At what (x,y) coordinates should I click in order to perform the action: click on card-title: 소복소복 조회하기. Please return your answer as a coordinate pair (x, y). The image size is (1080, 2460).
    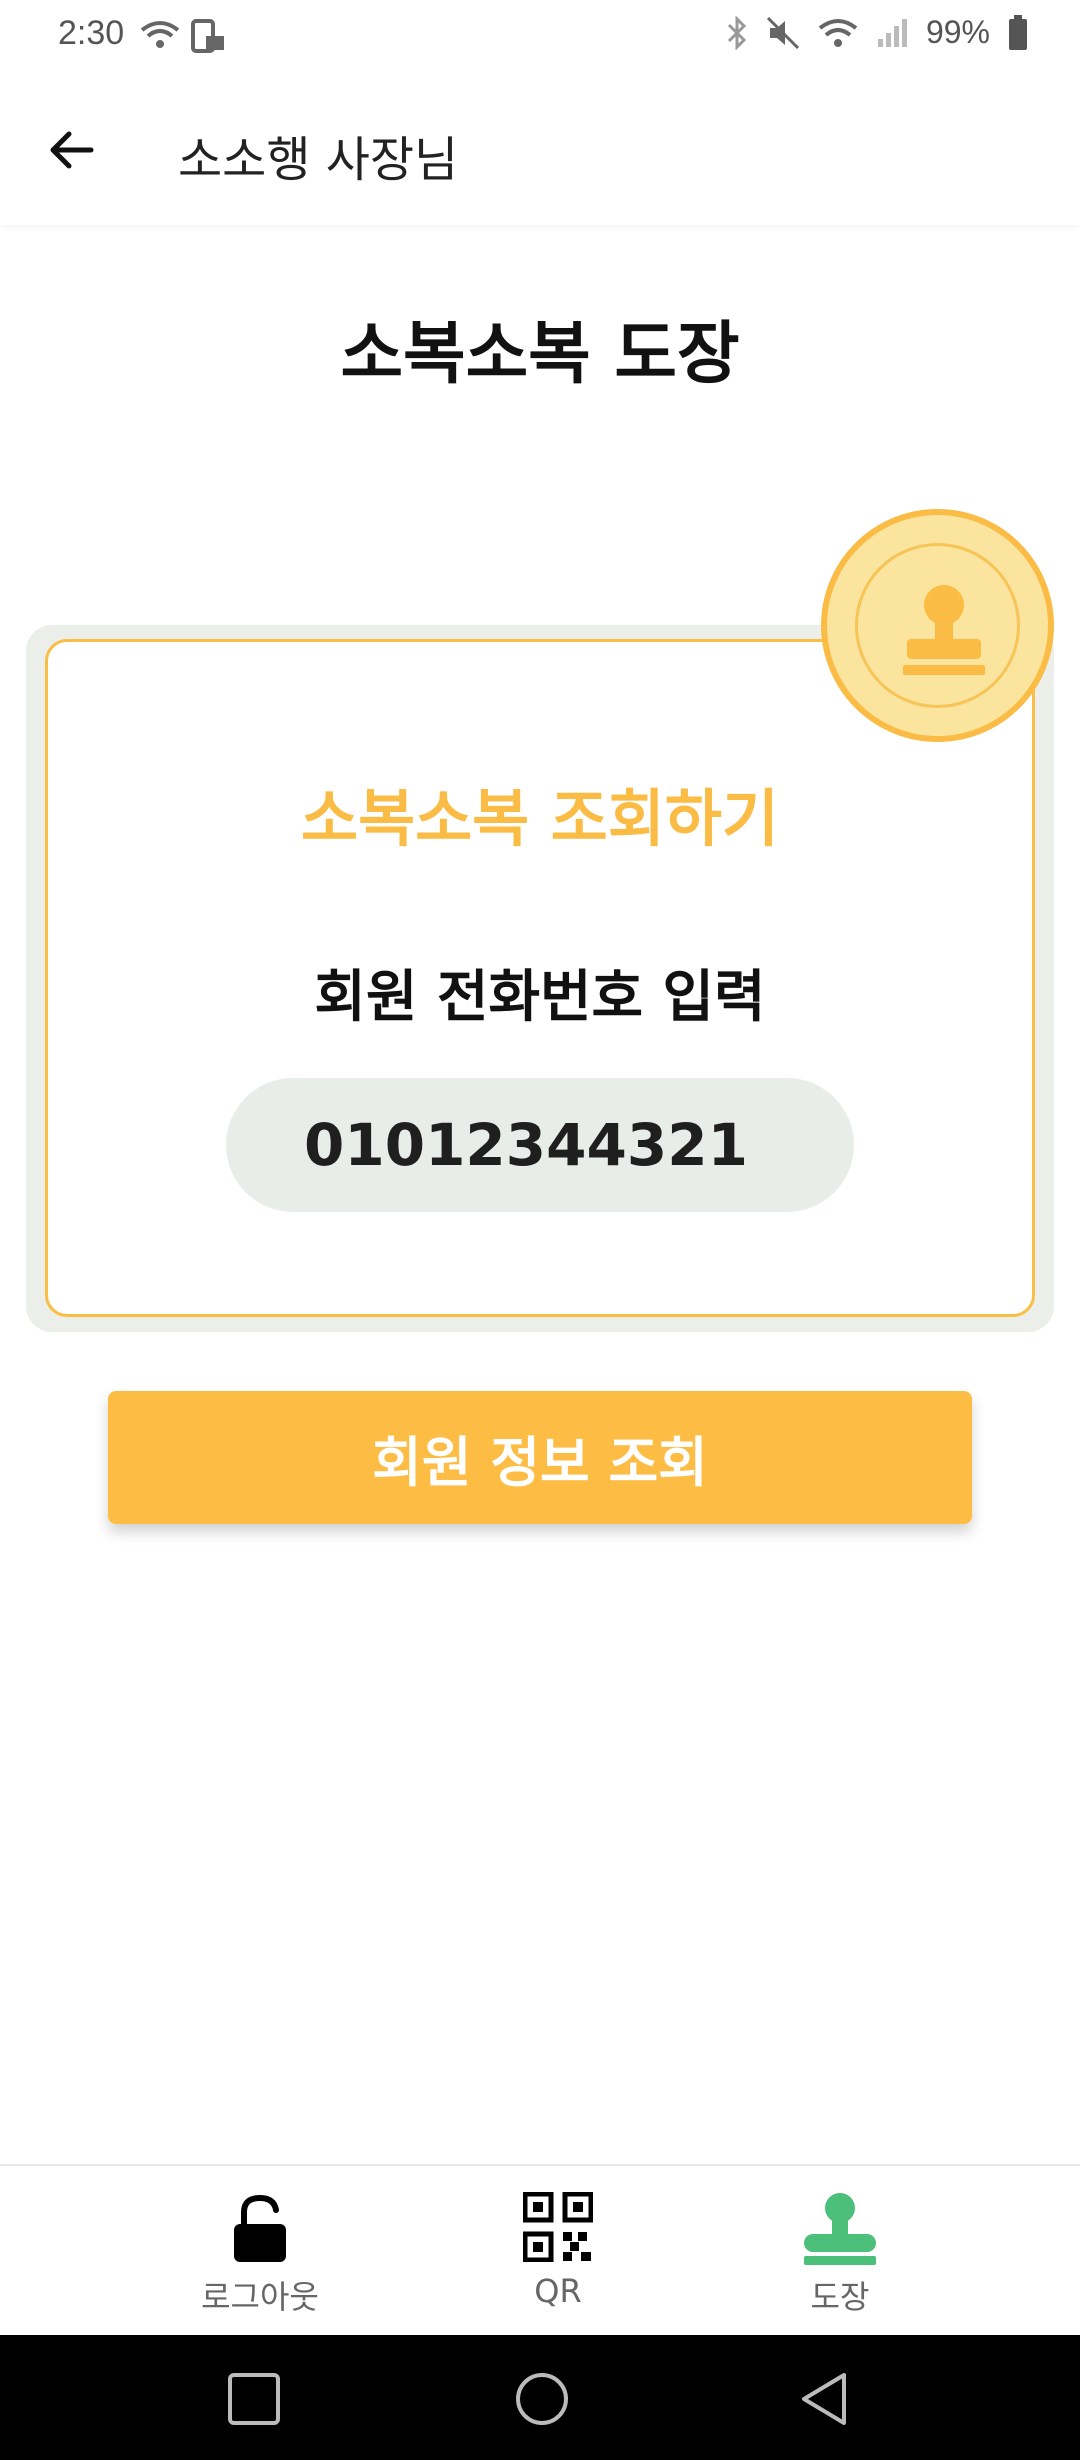
    Looking at the image, I should click on (540, 818).